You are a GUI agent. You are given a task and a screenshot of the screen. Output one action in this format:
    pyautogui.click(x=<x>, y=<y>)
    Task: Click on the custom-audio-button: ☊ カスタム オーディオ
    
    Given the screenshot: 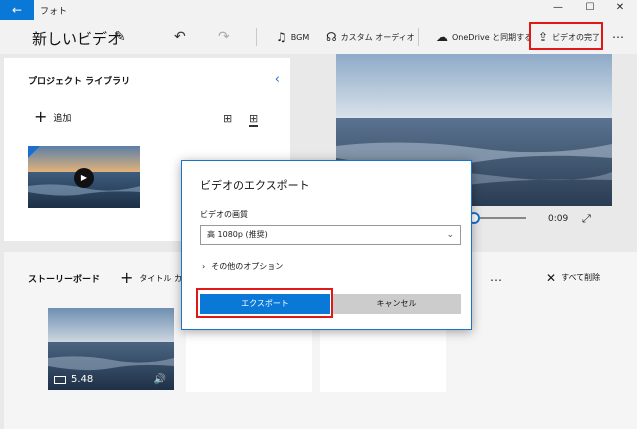 What is the action you would take?
    pyautogui.click(x=370, y=37)
    